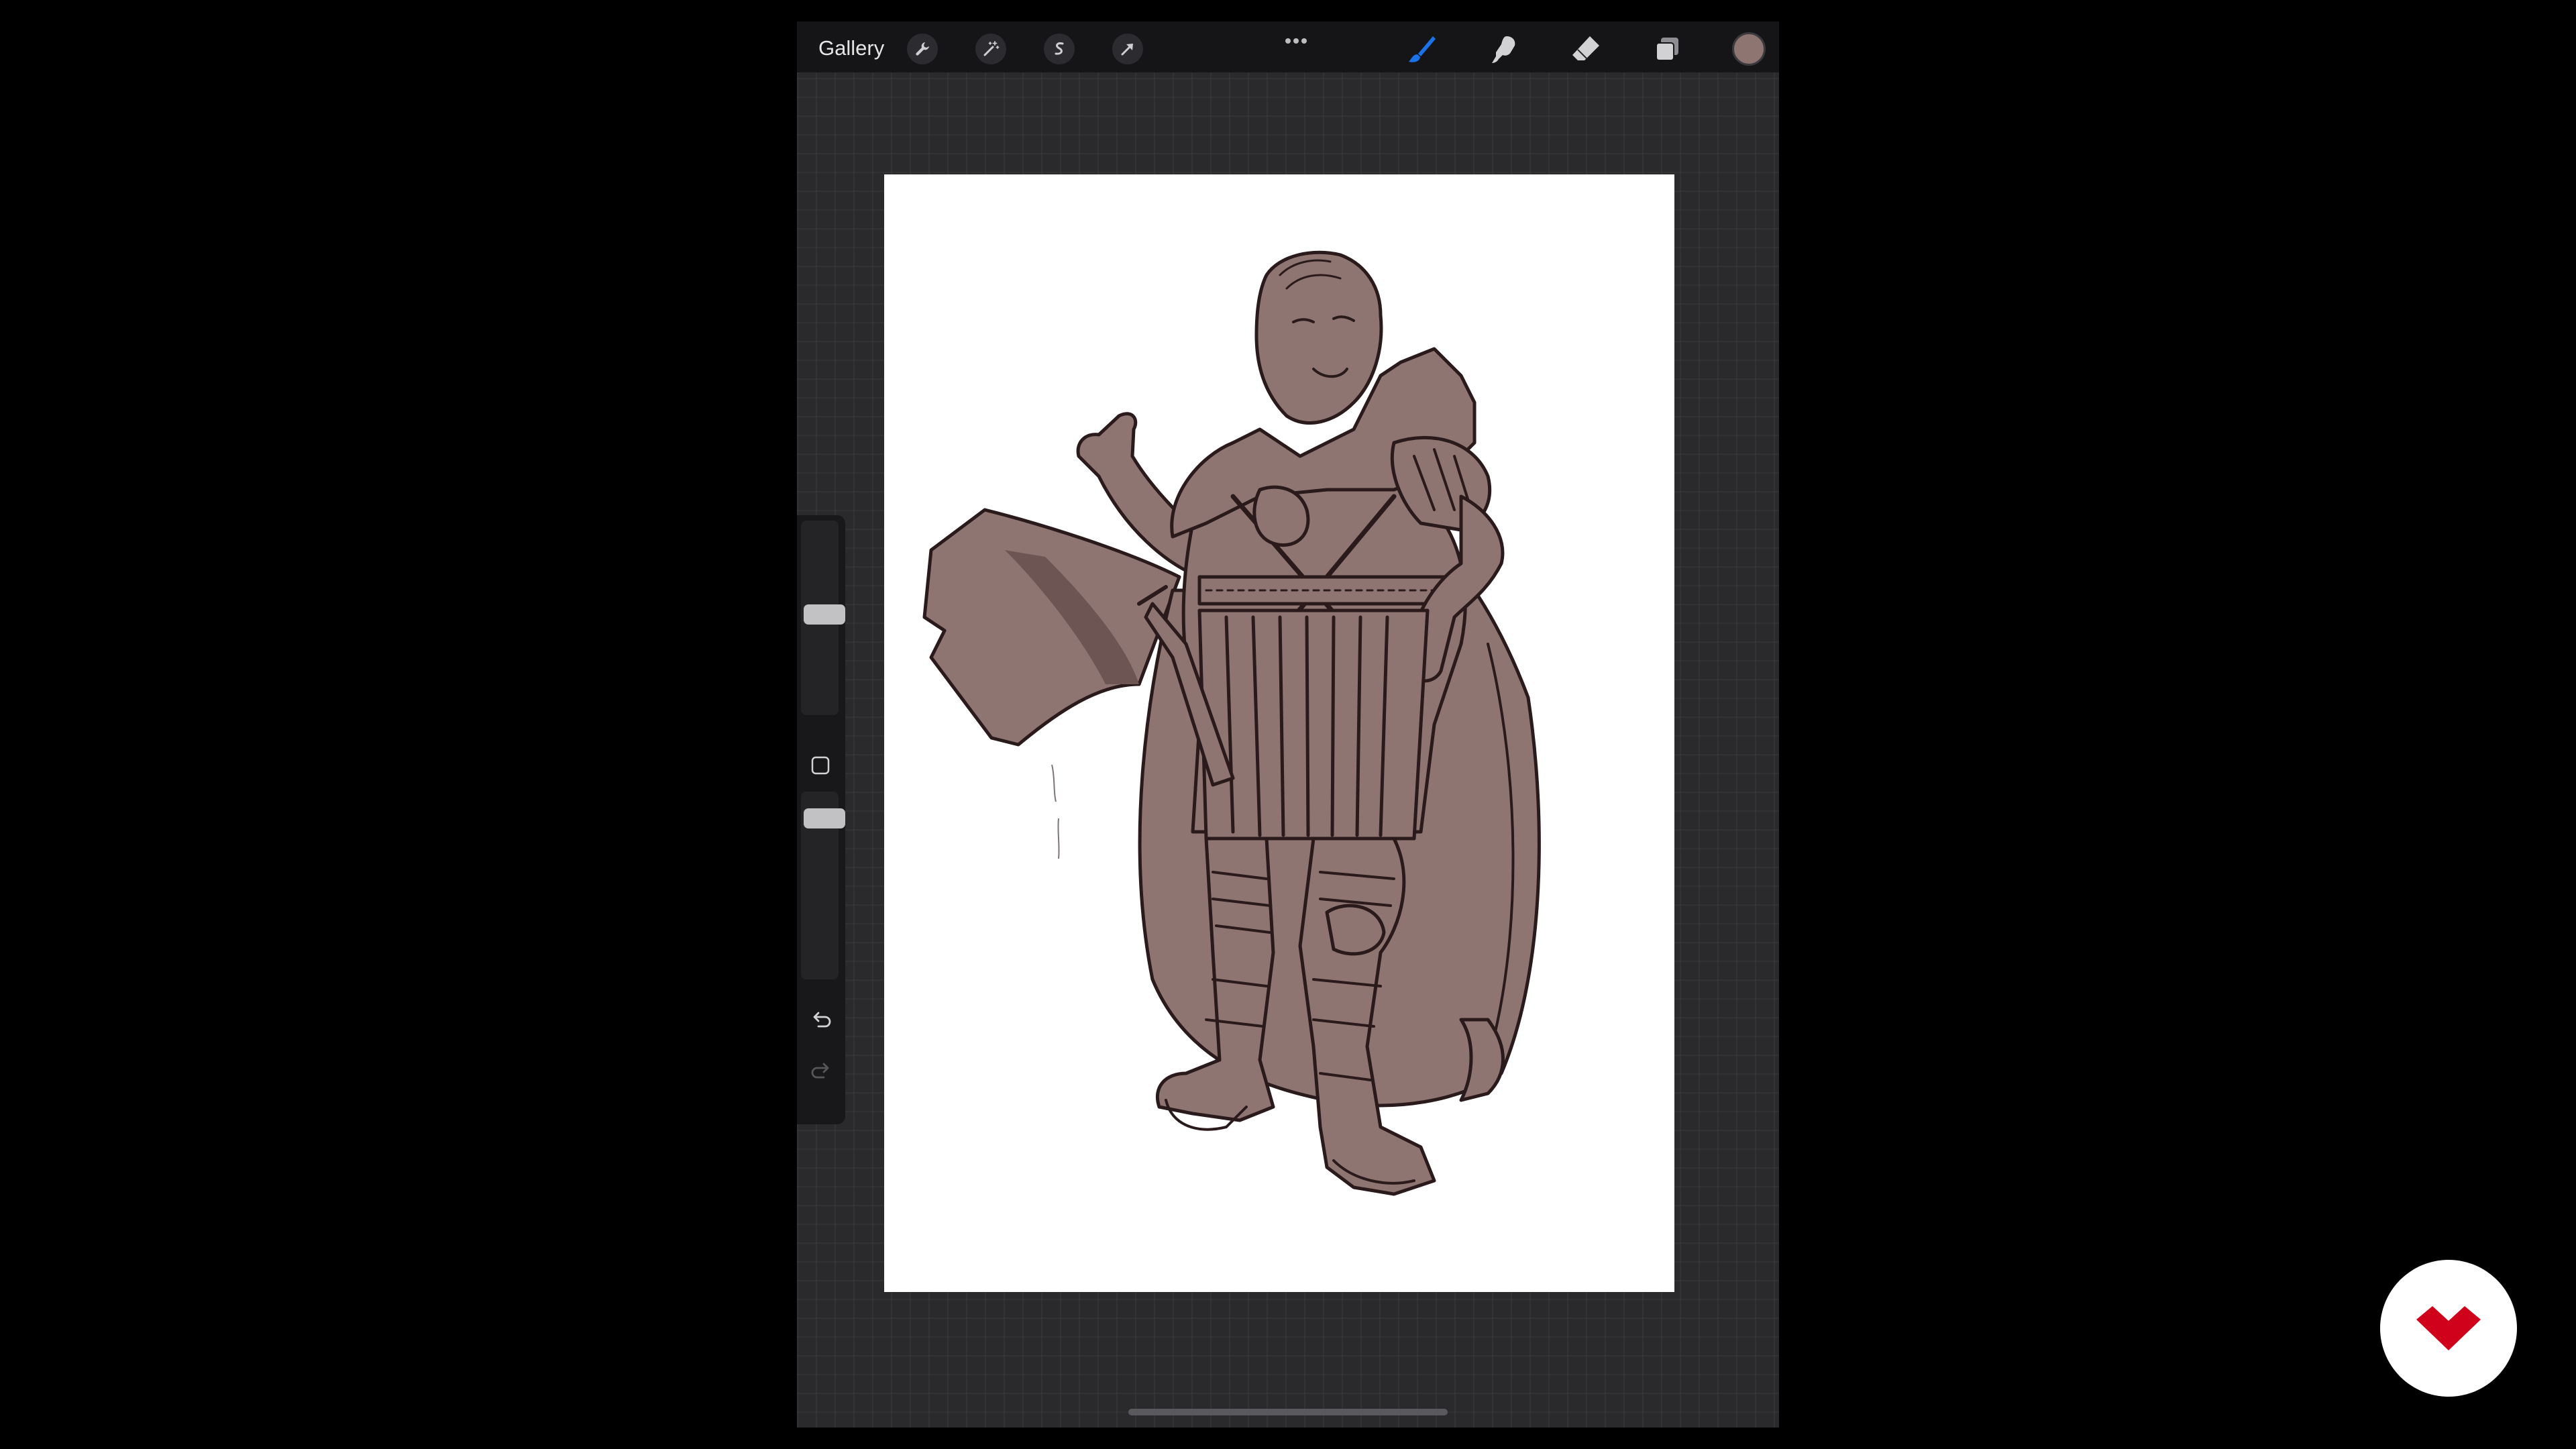 The image size is (2576, 1449). I want to click on left-sidebar, so click(821, 819).